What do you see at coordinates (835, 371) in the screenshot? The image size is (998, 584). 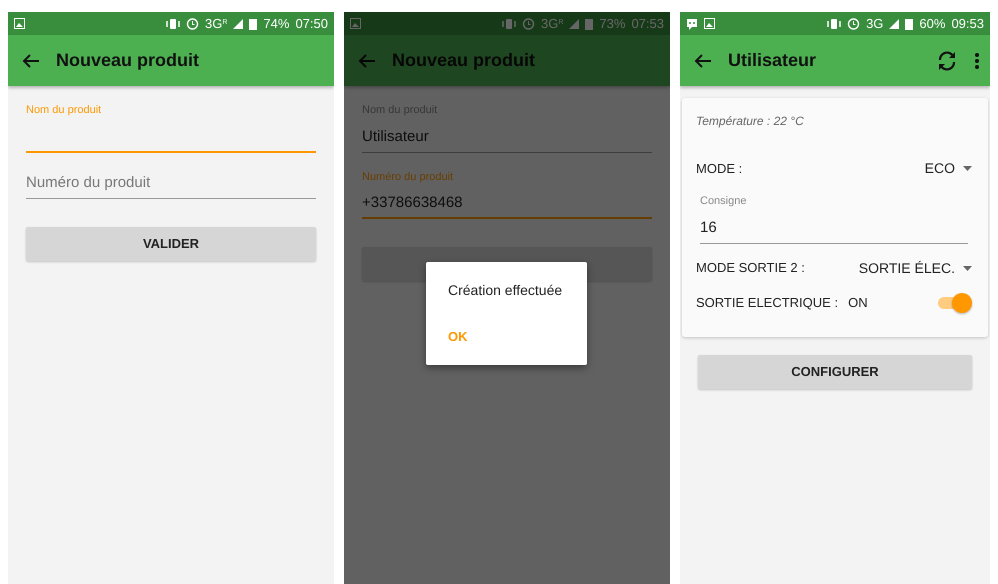 I see `action-button: CONFIGURER` at bounding box center [835, 371].